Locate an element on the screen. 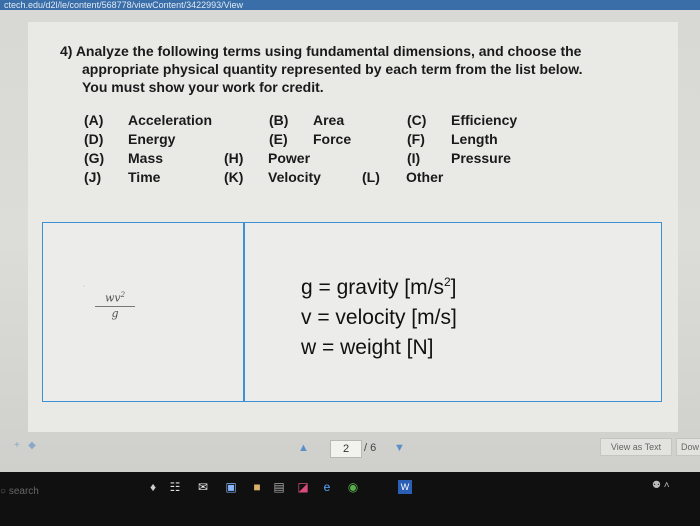 The image size is (700, 526). microphone-icon: ♦ is located at coordinates (153, 487).